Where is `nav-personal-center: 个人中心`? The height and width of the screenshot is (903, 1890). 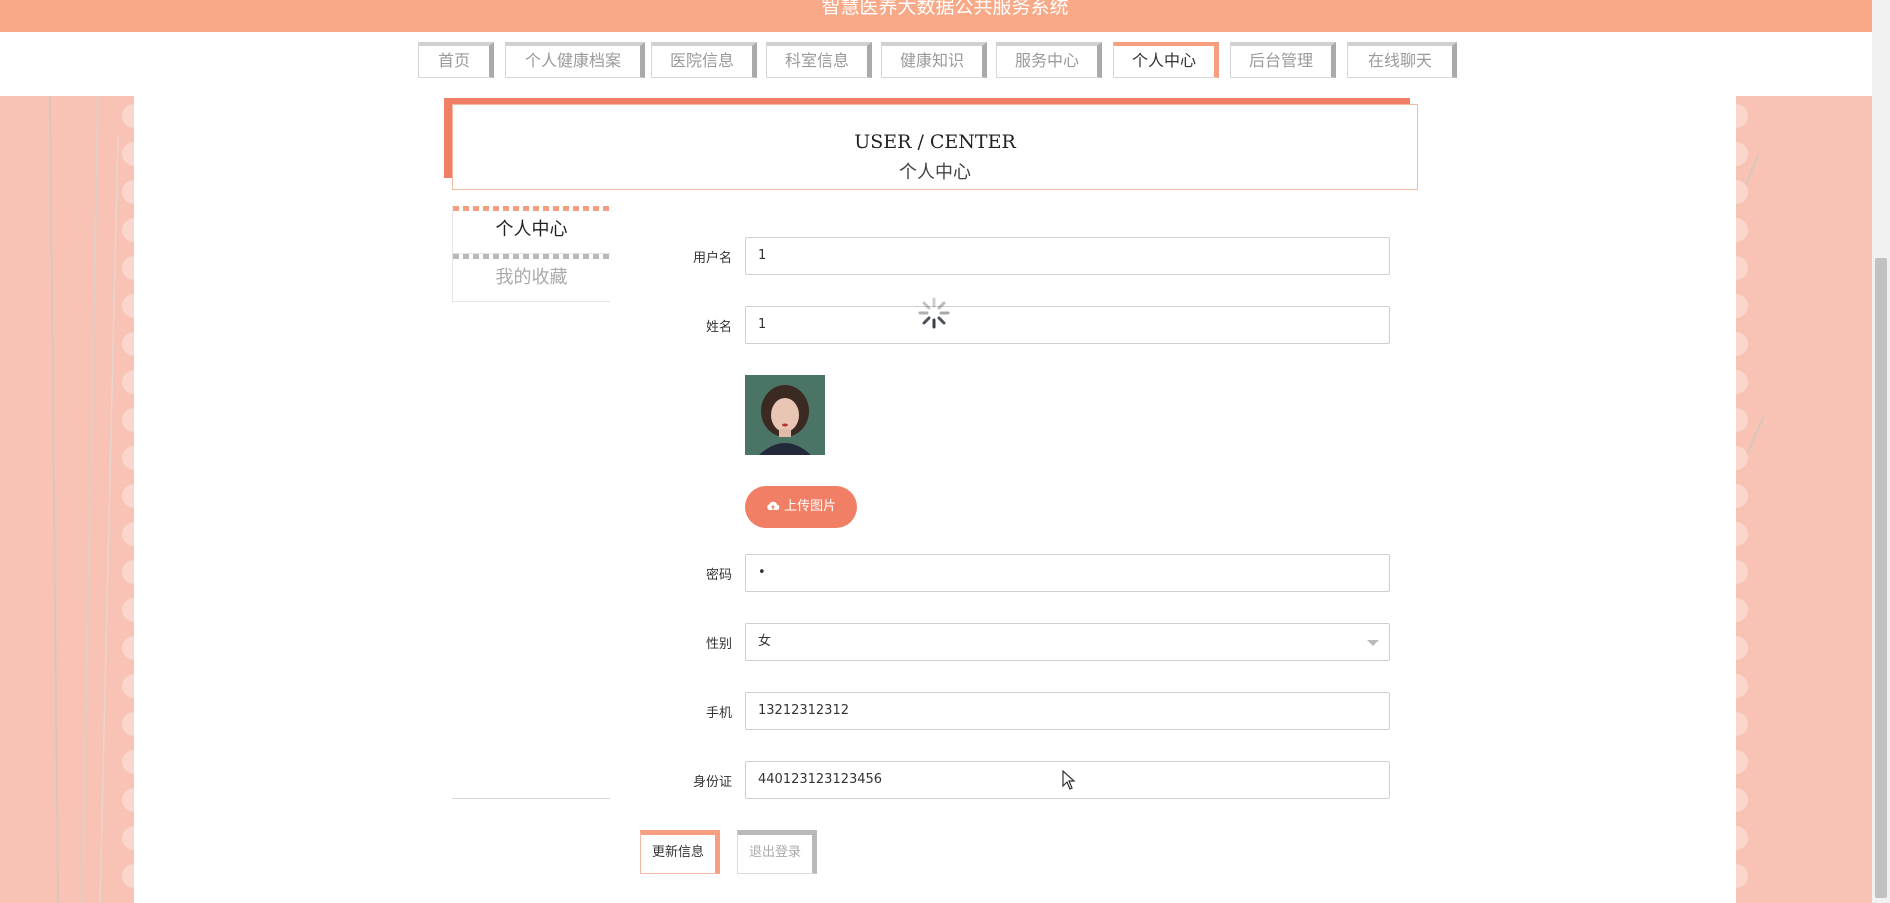 nav-personal-center: 个人中心 is located at coordinates (1166, 60).